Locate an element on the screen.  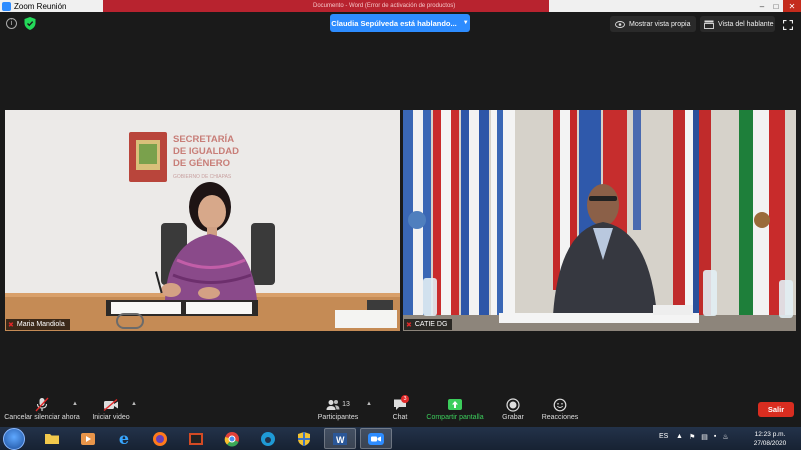
file-explorer-icon is located at coordinates (52, 438).